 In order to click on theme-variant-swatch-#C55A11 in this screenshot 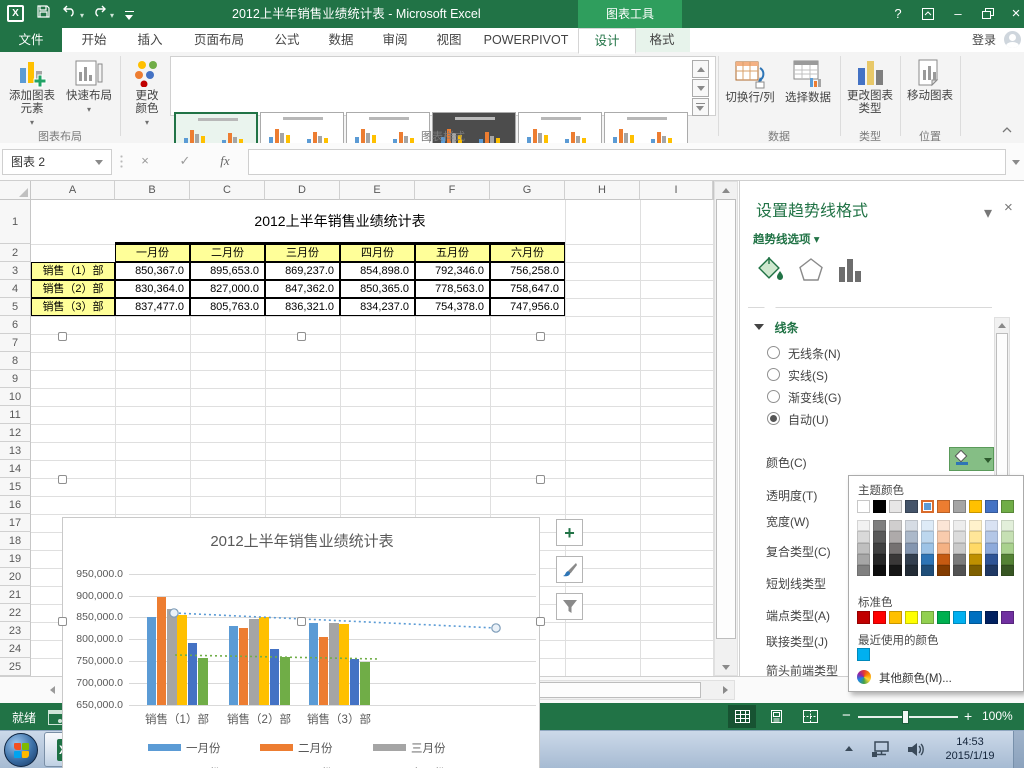, I will do `click(943, 559)`.